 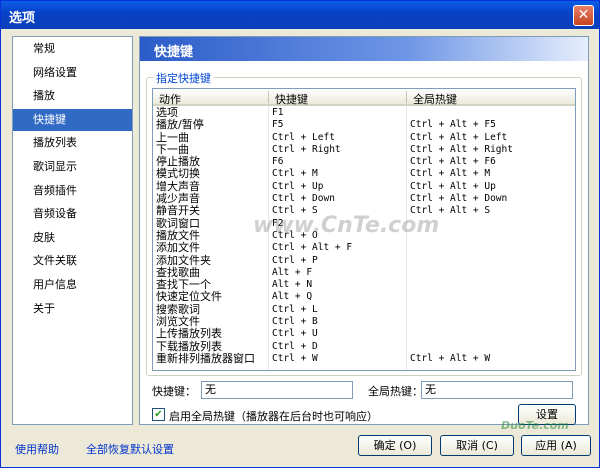 I want to click on sidebar-item: 播放, so click(x=72, y=96).